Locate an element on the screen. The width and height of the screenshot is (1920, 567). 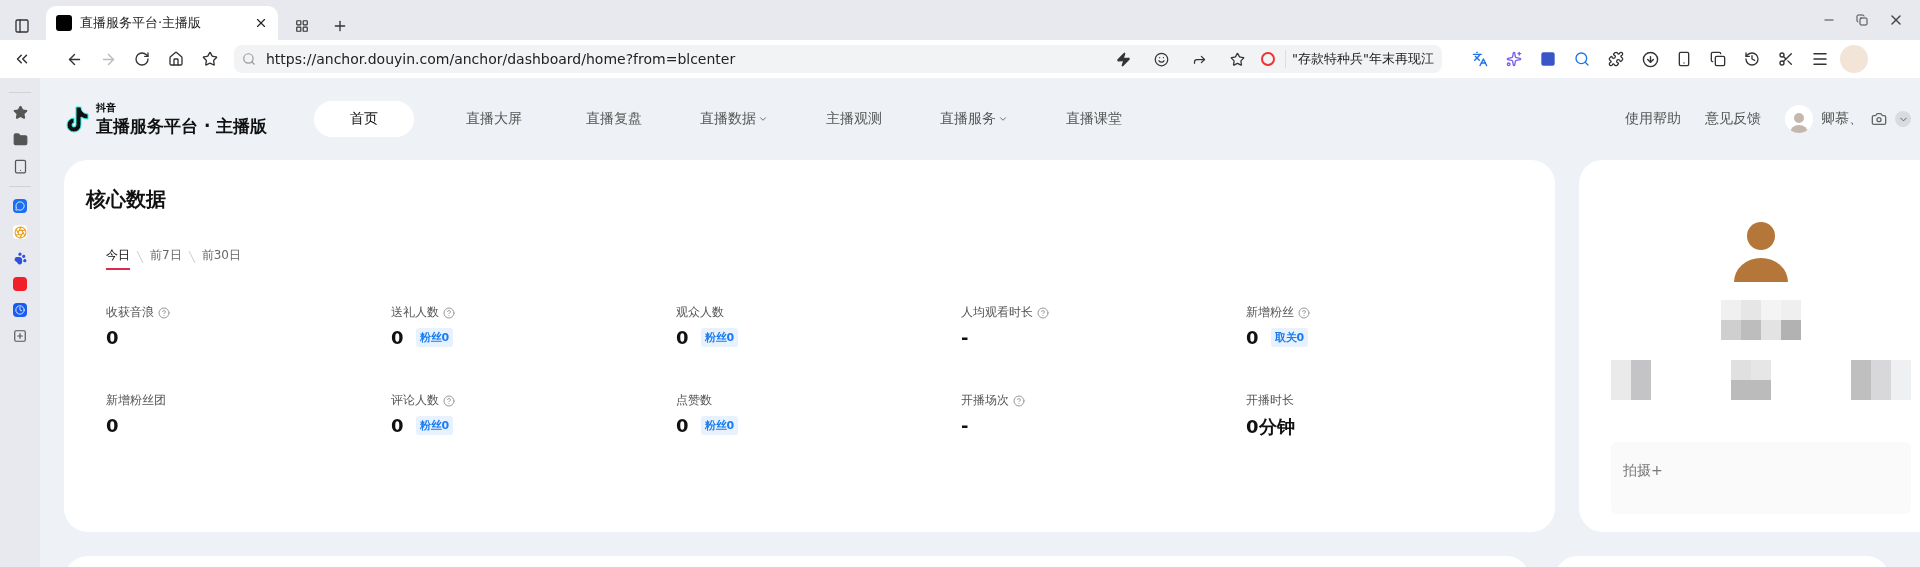
nav-tab: 主播观测 is located at coordinates (854, 119).